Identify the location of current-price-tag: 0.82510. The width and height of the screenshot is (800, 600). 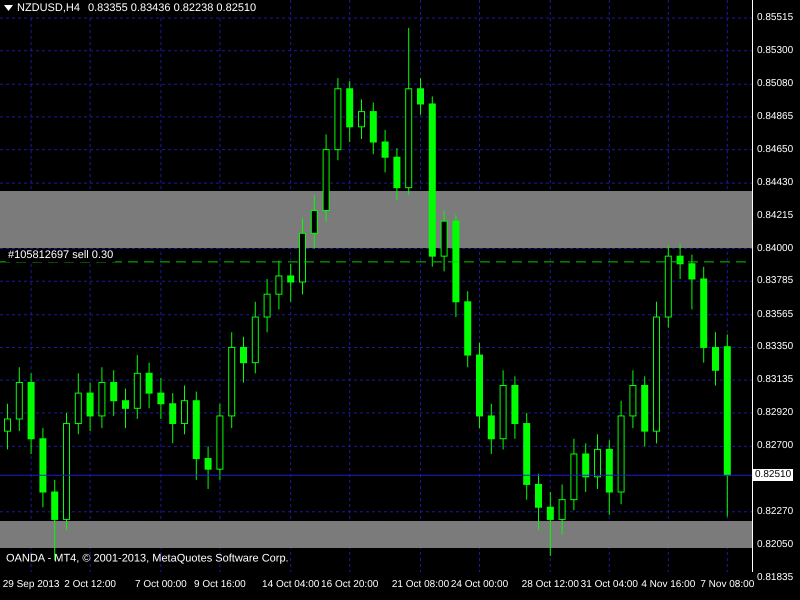
(773, 475).